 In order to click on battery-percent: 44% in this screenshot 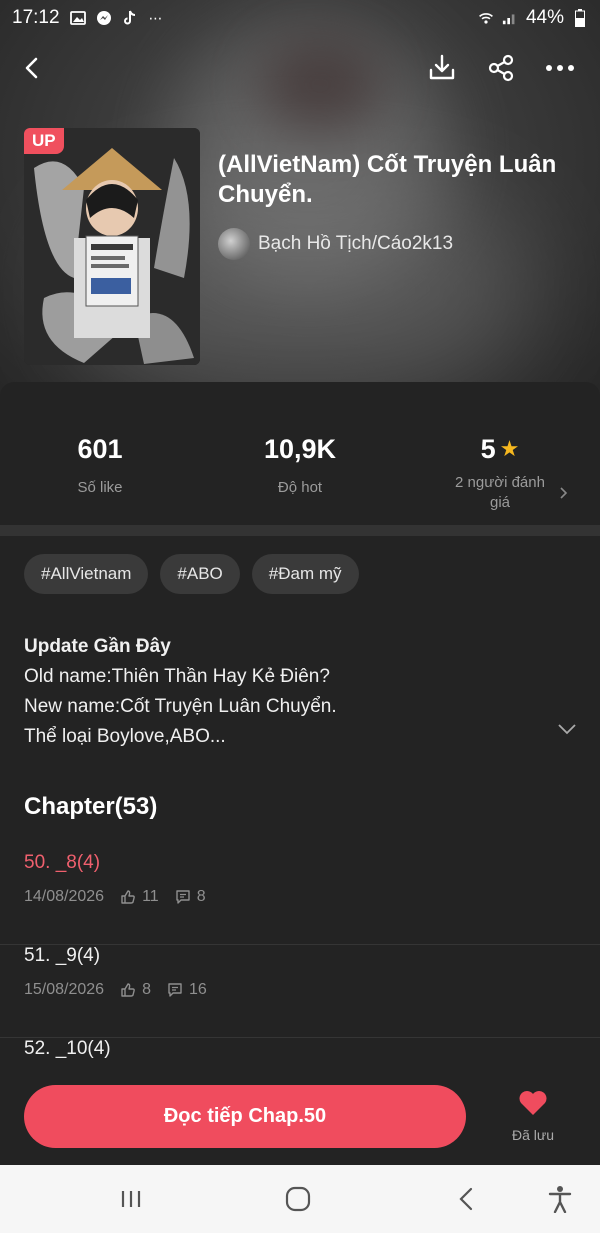, I will do `click(544, 17)`.